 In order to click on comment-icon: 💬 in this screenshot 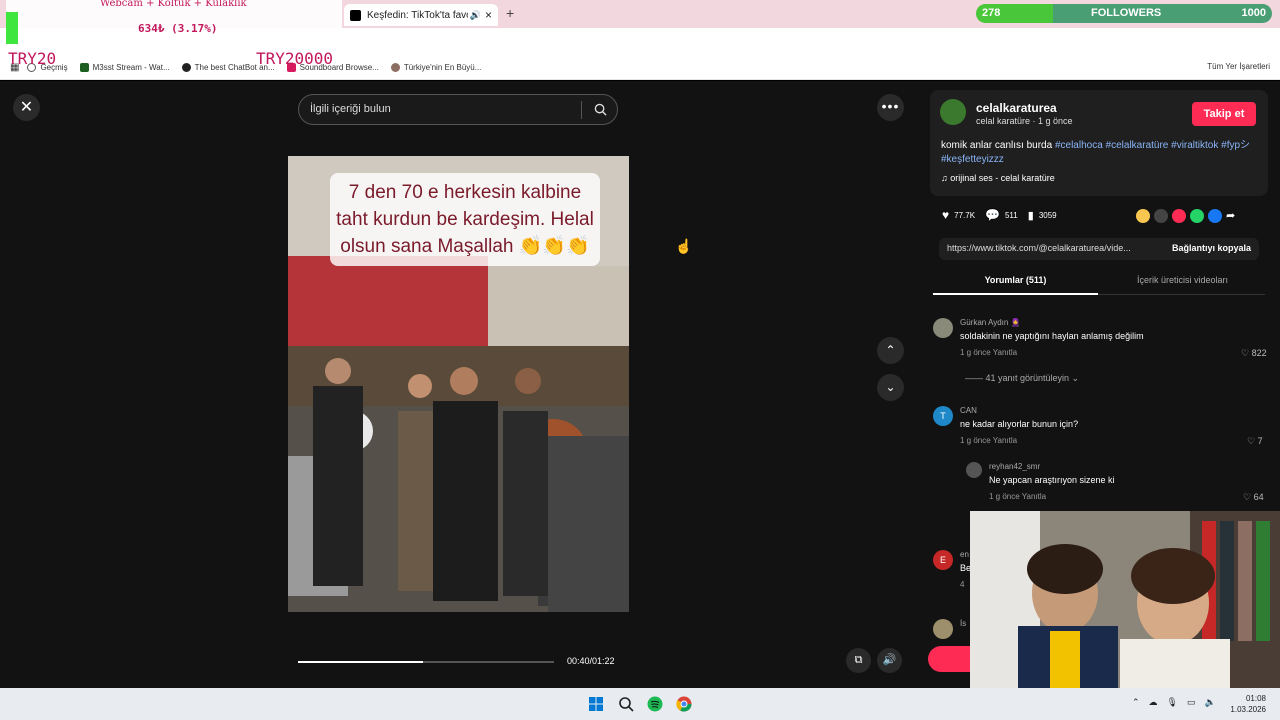, I will do `click(992, 215)`.